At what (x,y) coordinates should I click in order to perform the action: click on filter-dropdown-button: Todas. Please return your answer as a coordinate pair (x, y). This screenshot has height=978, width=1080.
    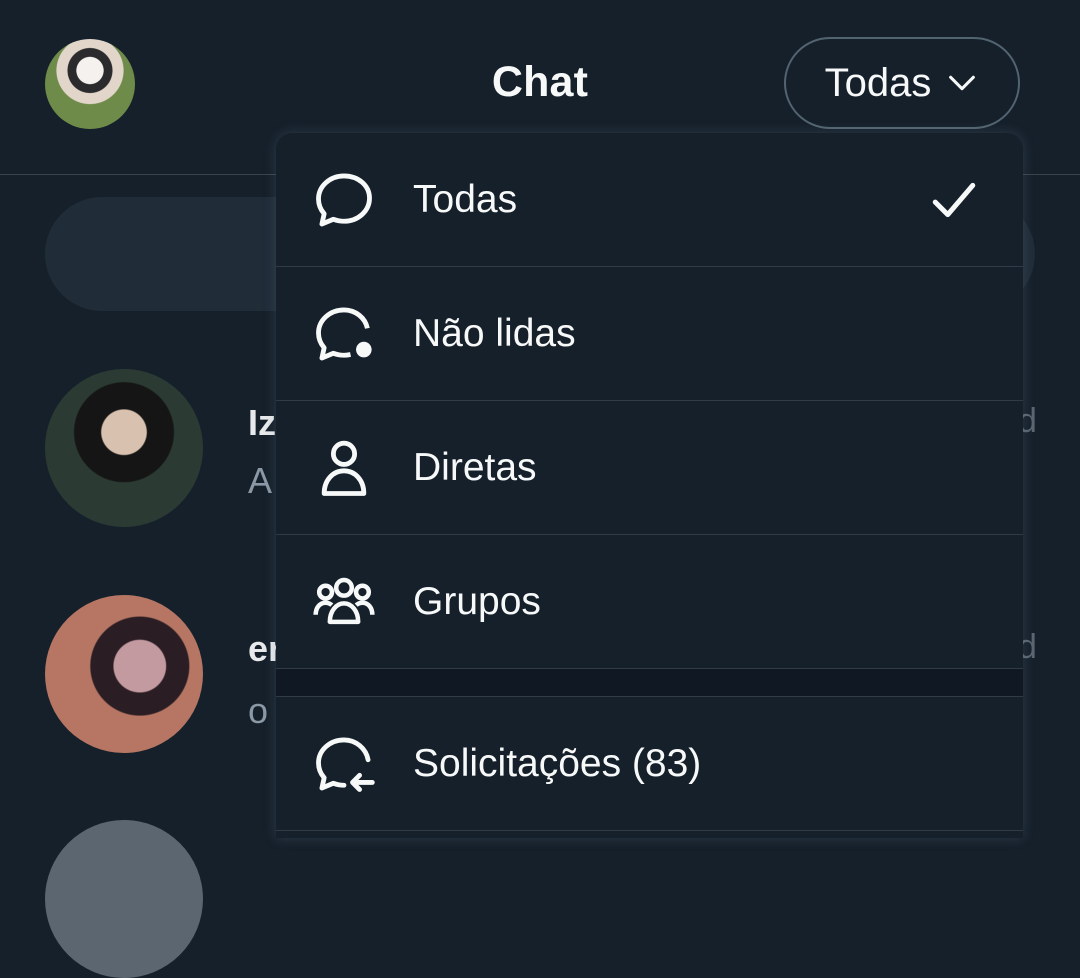
    Looking at the image, I should click on (902, 83).